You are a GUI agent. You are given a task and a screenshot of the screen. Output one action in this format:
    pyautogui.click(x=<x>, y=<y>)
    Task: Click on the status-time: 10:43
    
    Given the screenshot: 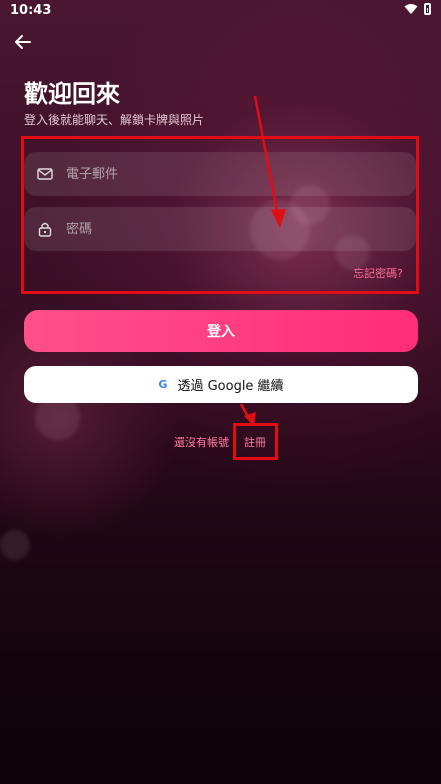 What is the action you would take?
    pyautogui.click(x=31, y=10)
    